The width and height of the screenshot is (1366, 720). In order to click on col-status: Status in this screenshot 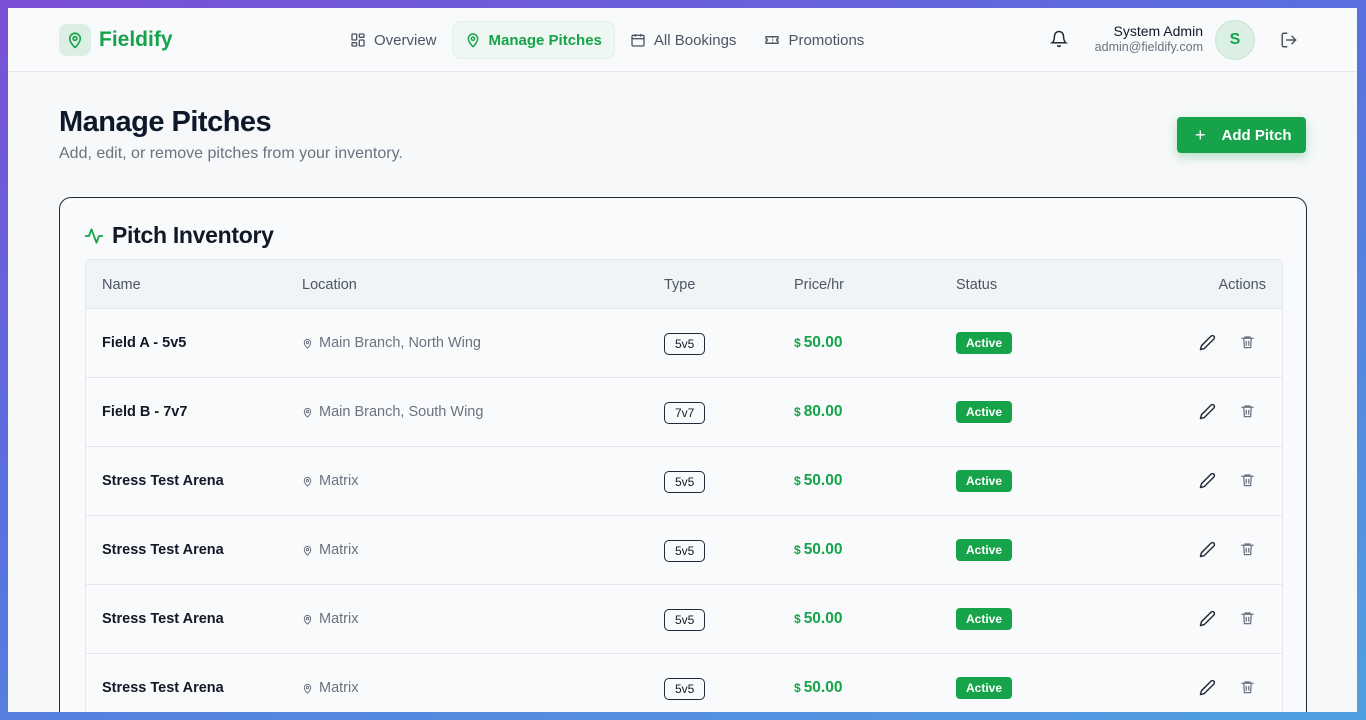, I will do `click(976, 285)`.